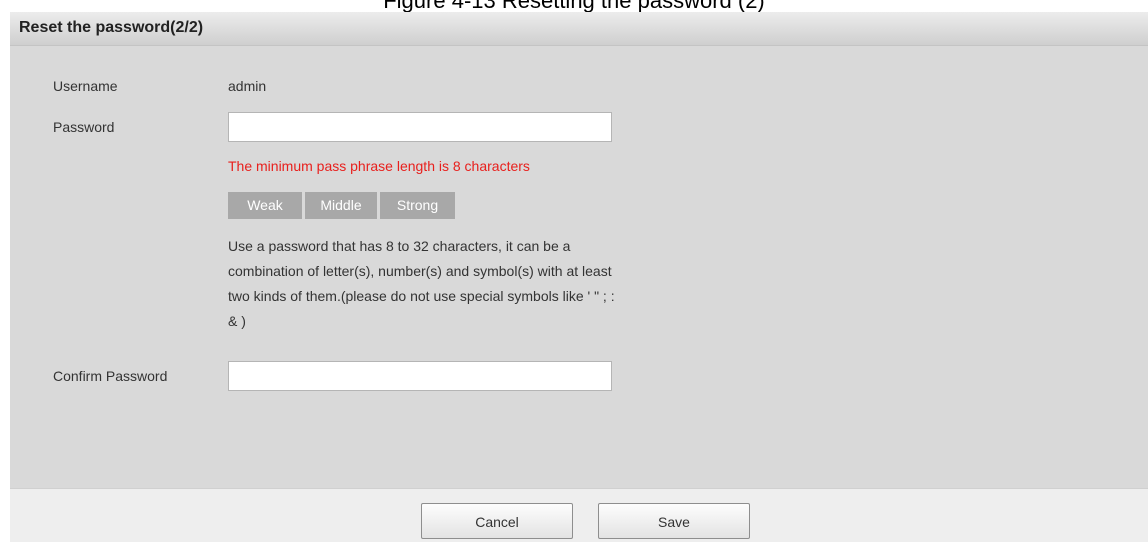 Image resolution: width=1148 pixels, height=542 pixels. I want to click on password-input, so click(420, 127).